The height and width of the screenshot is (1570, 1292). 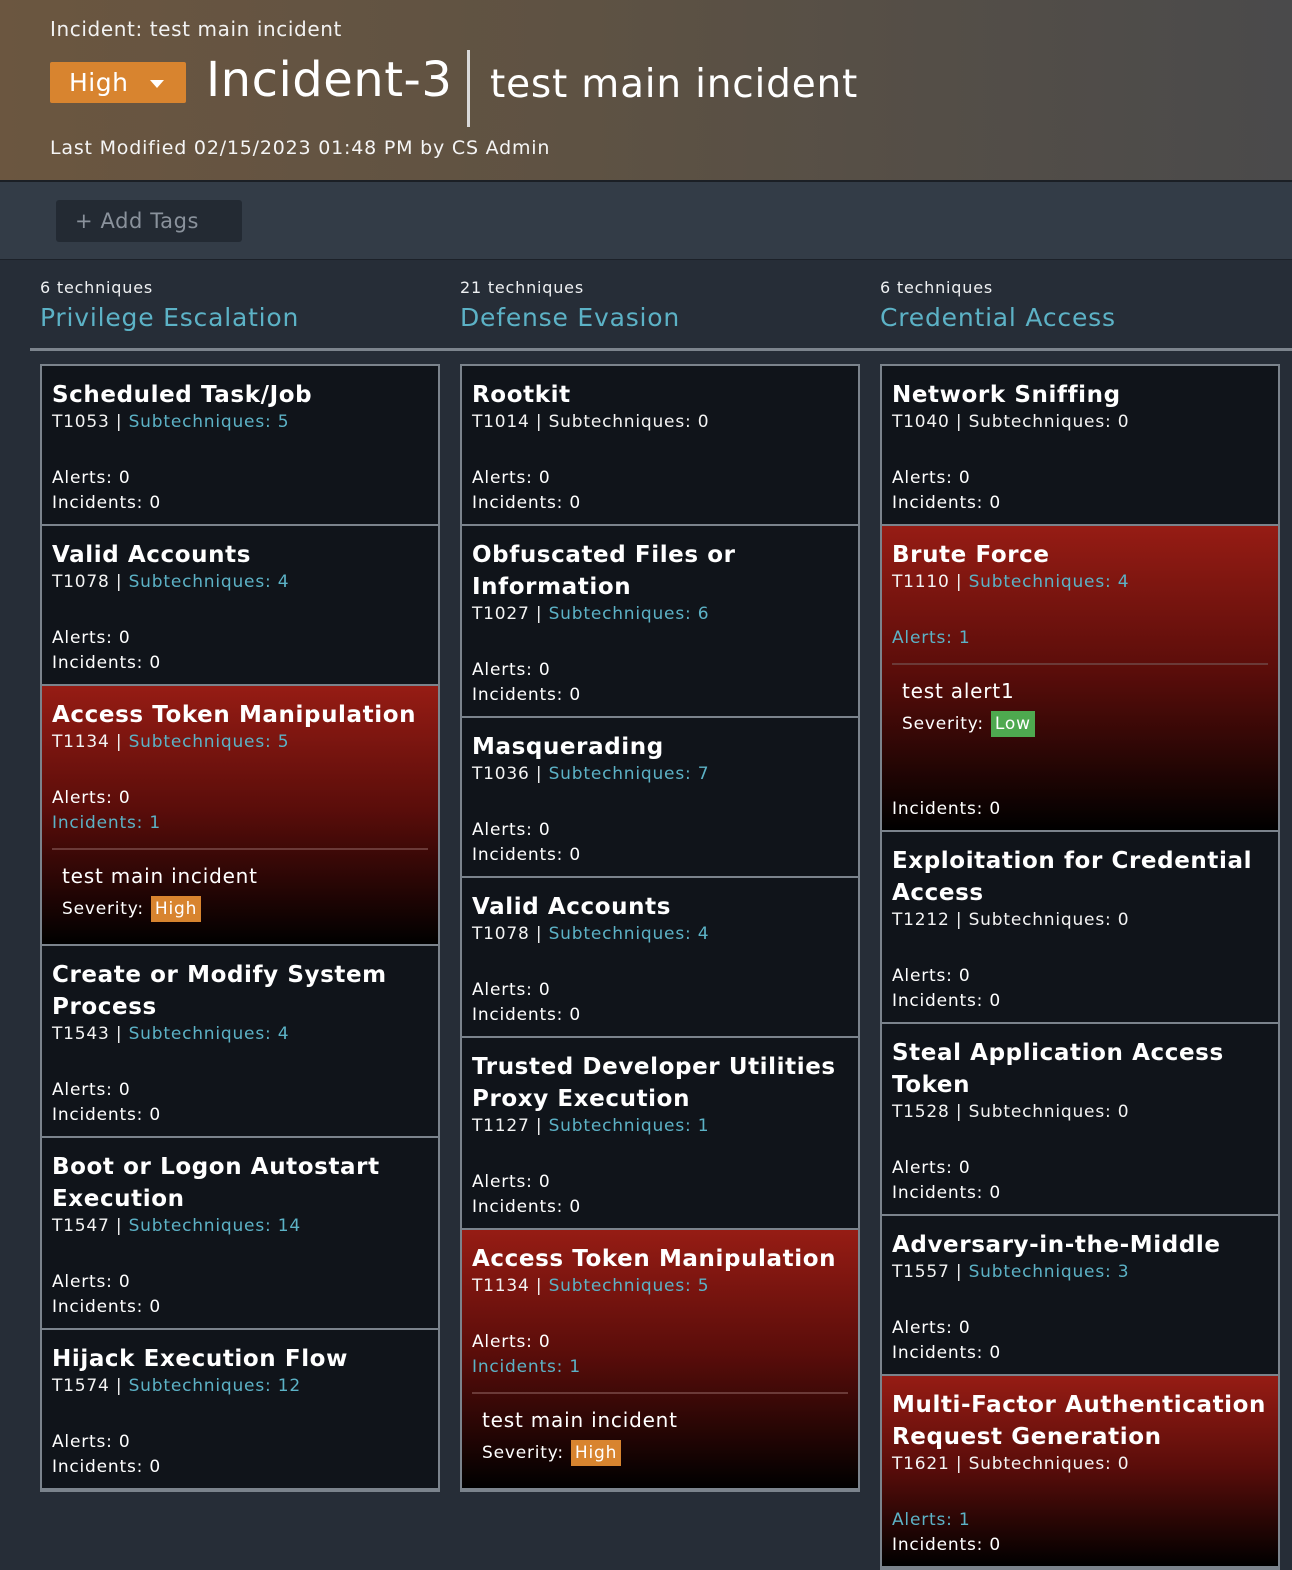 I want to click on technique-meta: T1053 | Subtechniques: 5, so click(x=240, y=422).